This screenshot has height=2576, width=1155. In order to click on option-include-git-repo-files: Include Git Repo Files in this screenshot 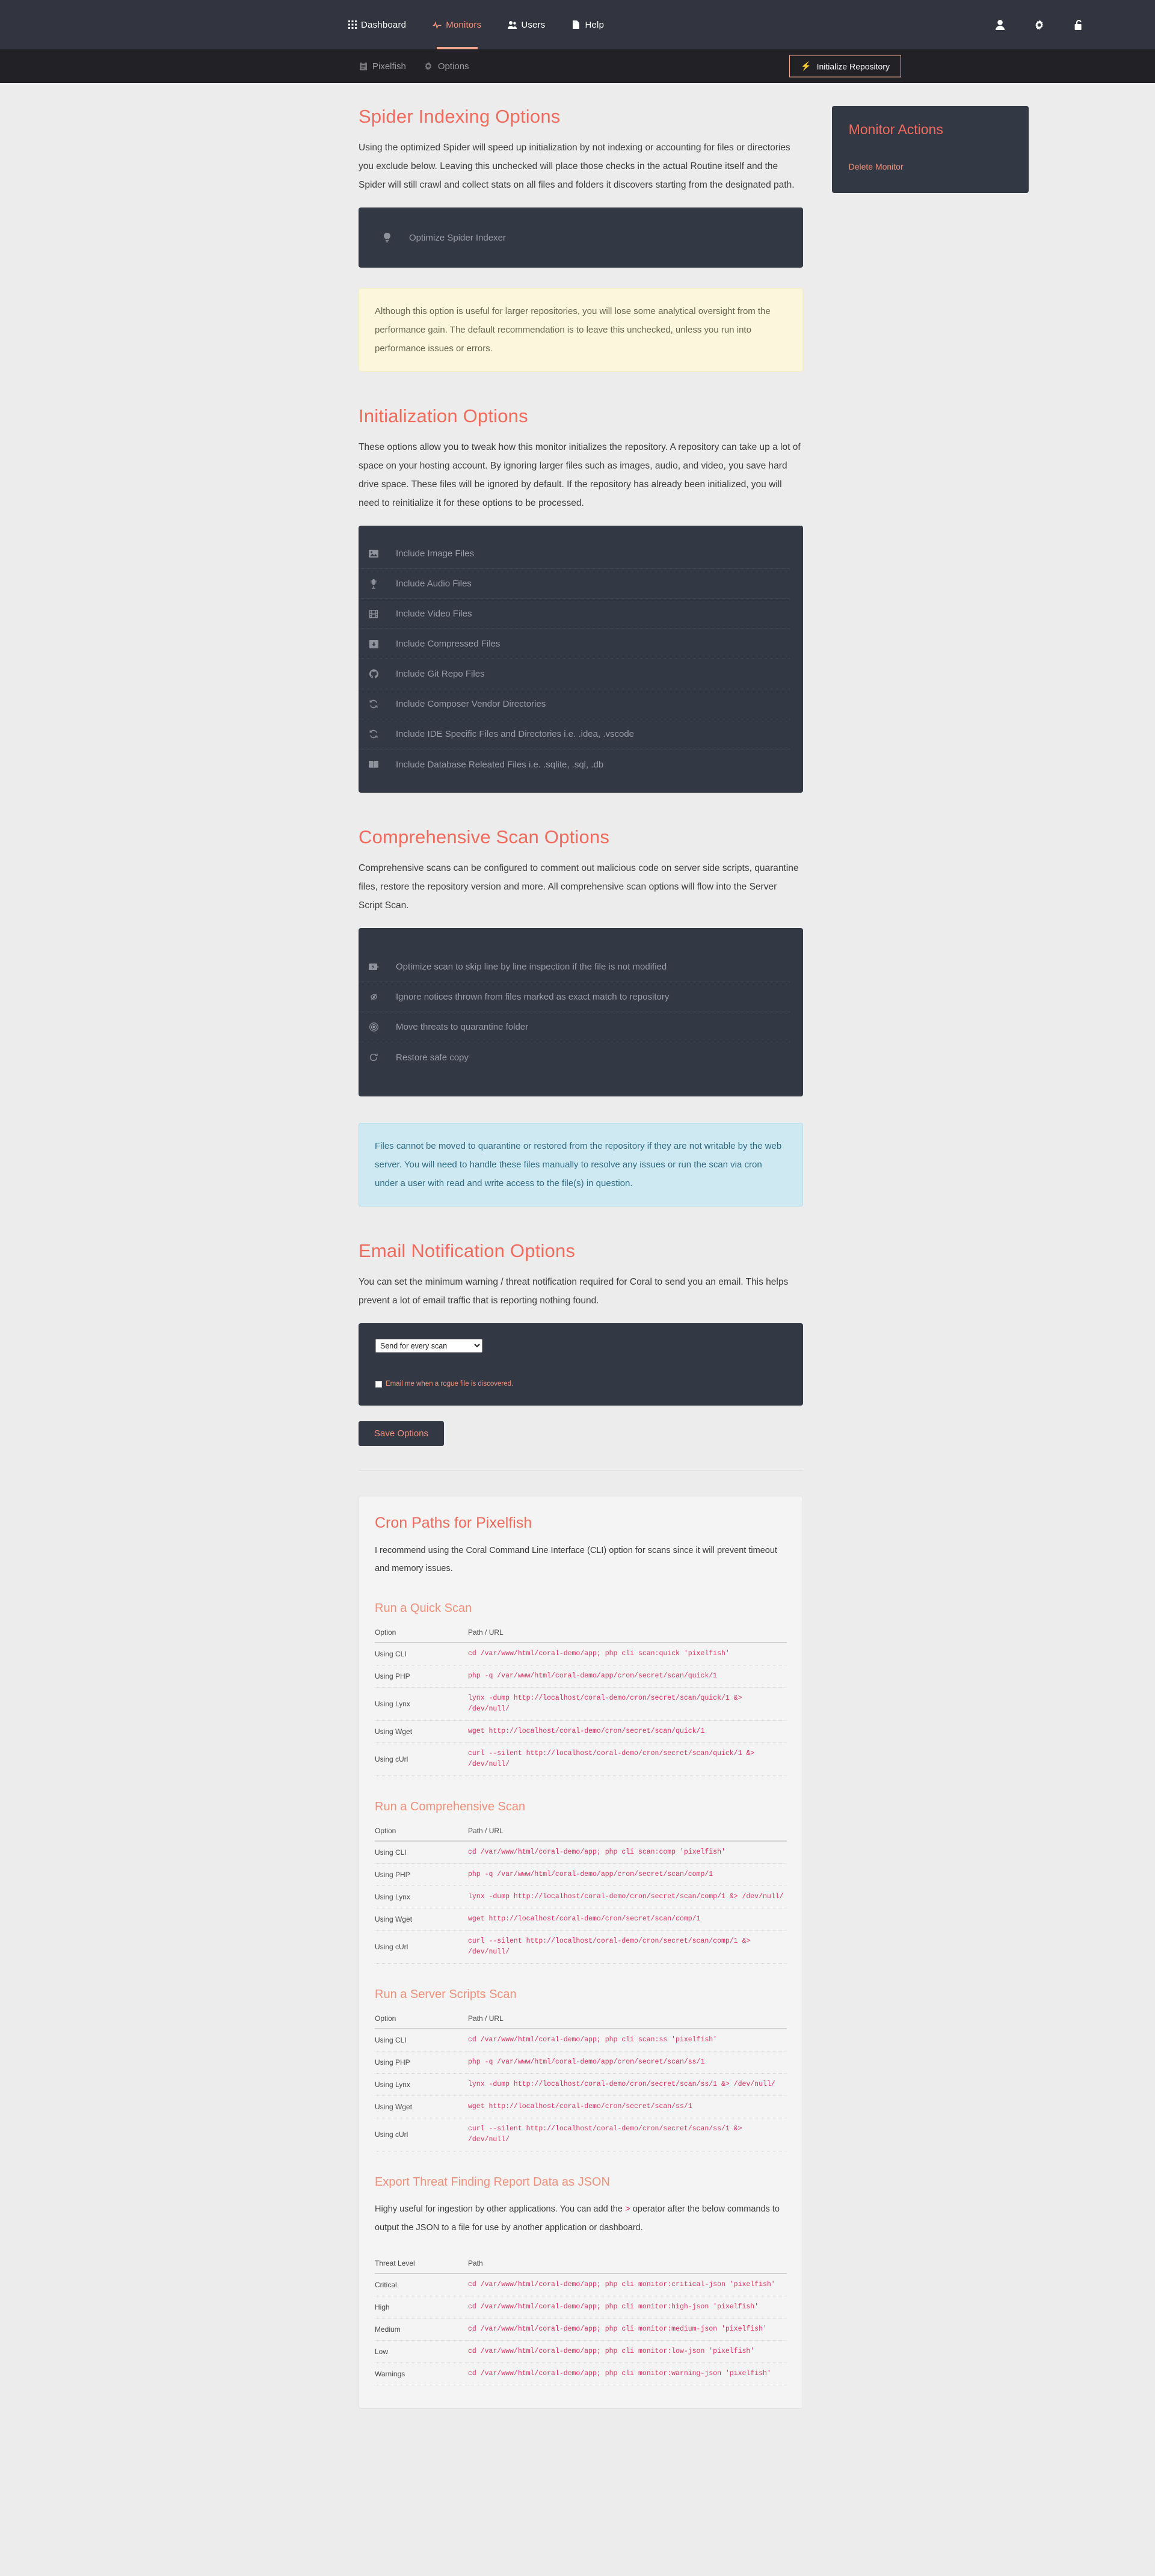, I will do `click(574, 674)`.